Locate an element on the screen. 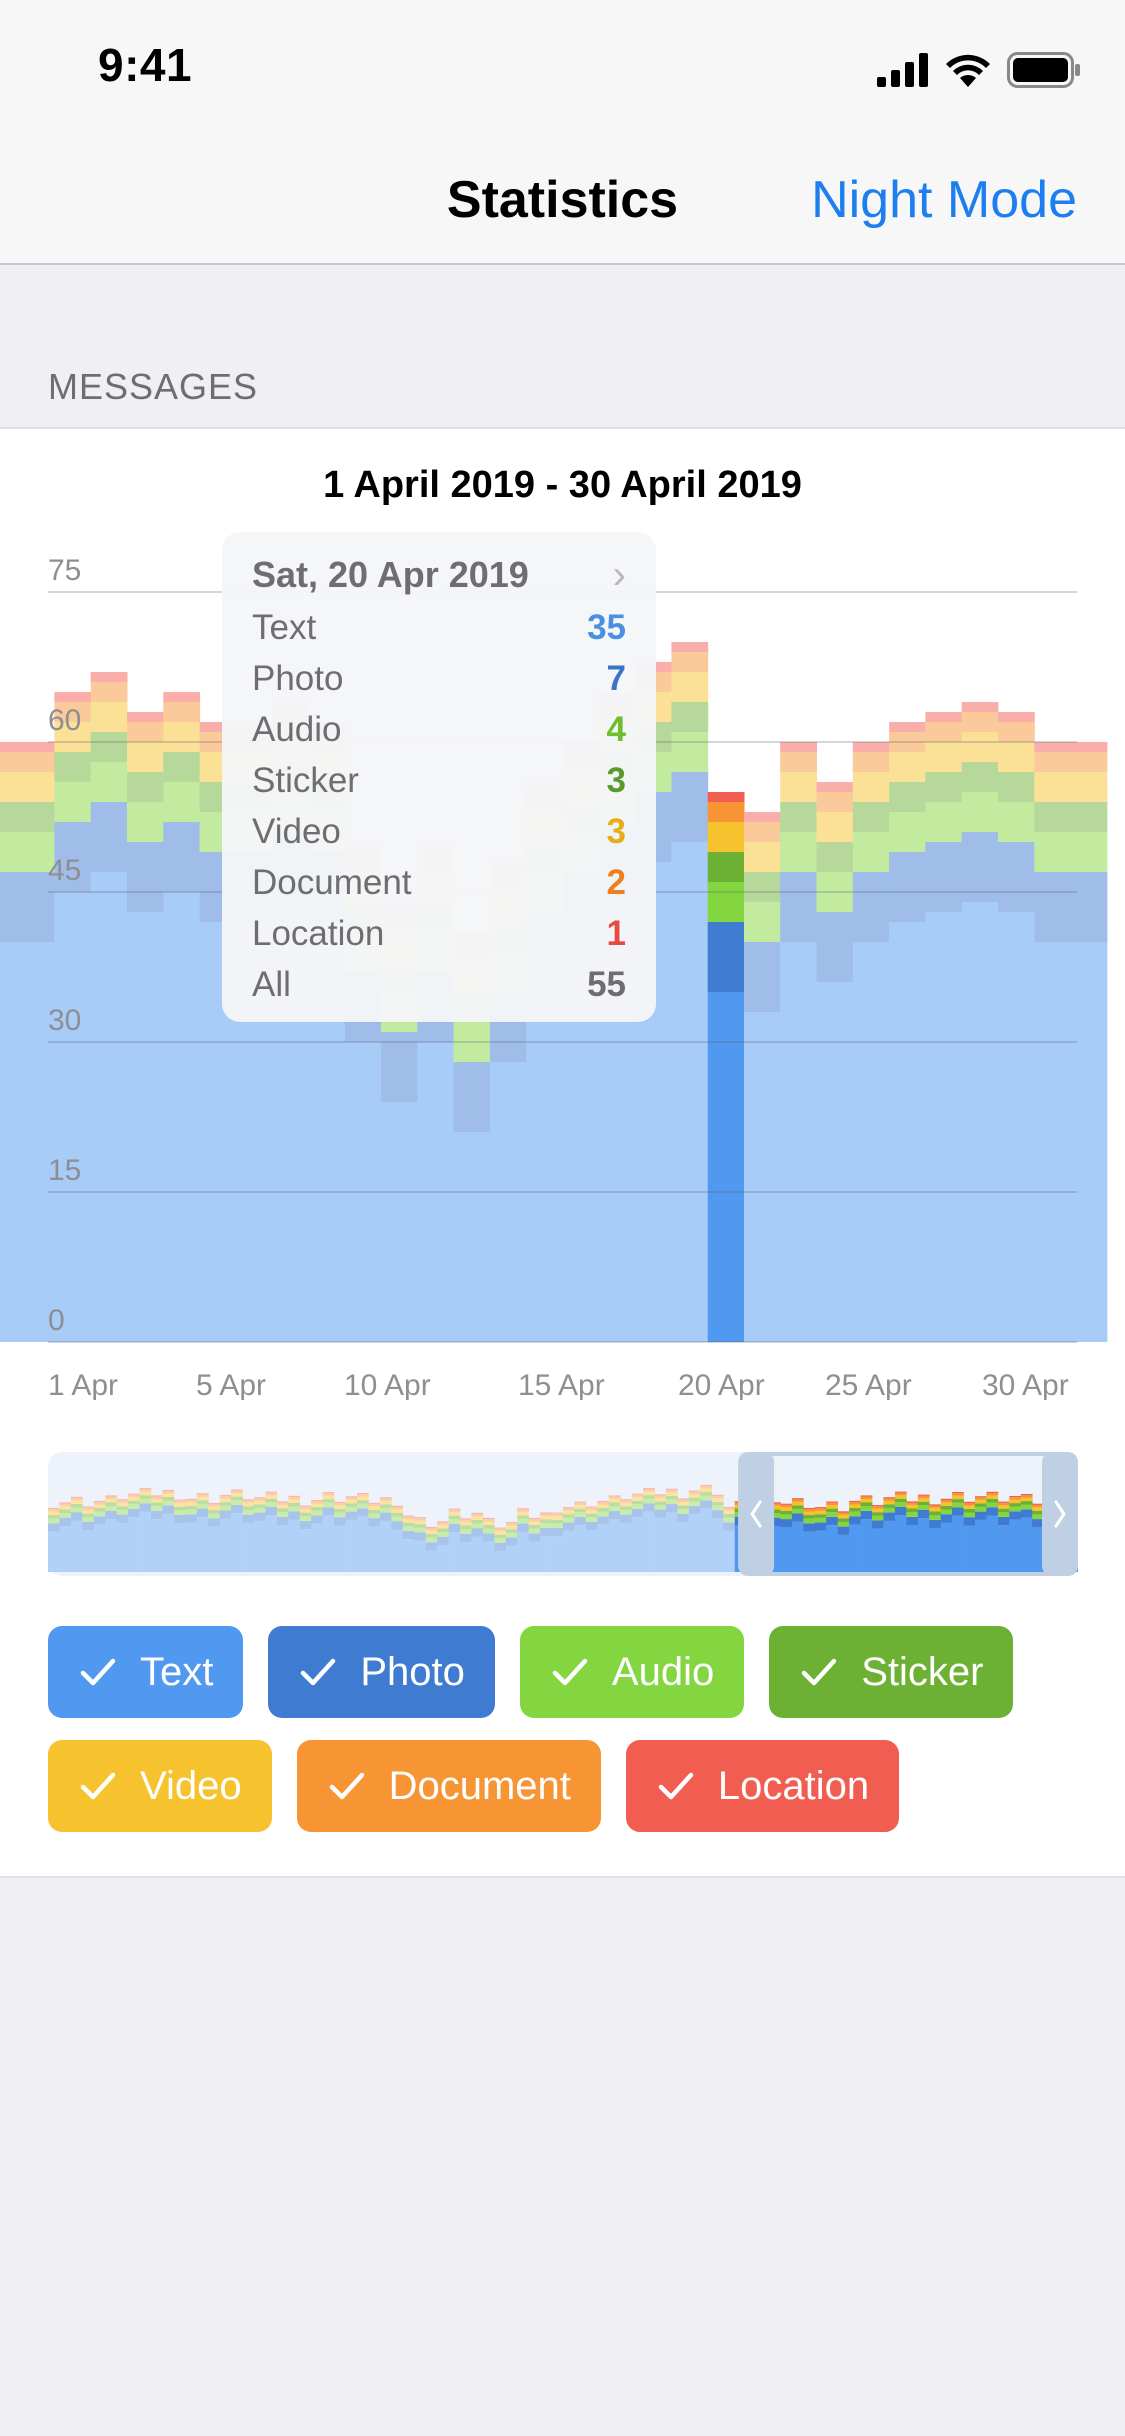  filter-chip-text: Text is located at coordinates (146, 1672).